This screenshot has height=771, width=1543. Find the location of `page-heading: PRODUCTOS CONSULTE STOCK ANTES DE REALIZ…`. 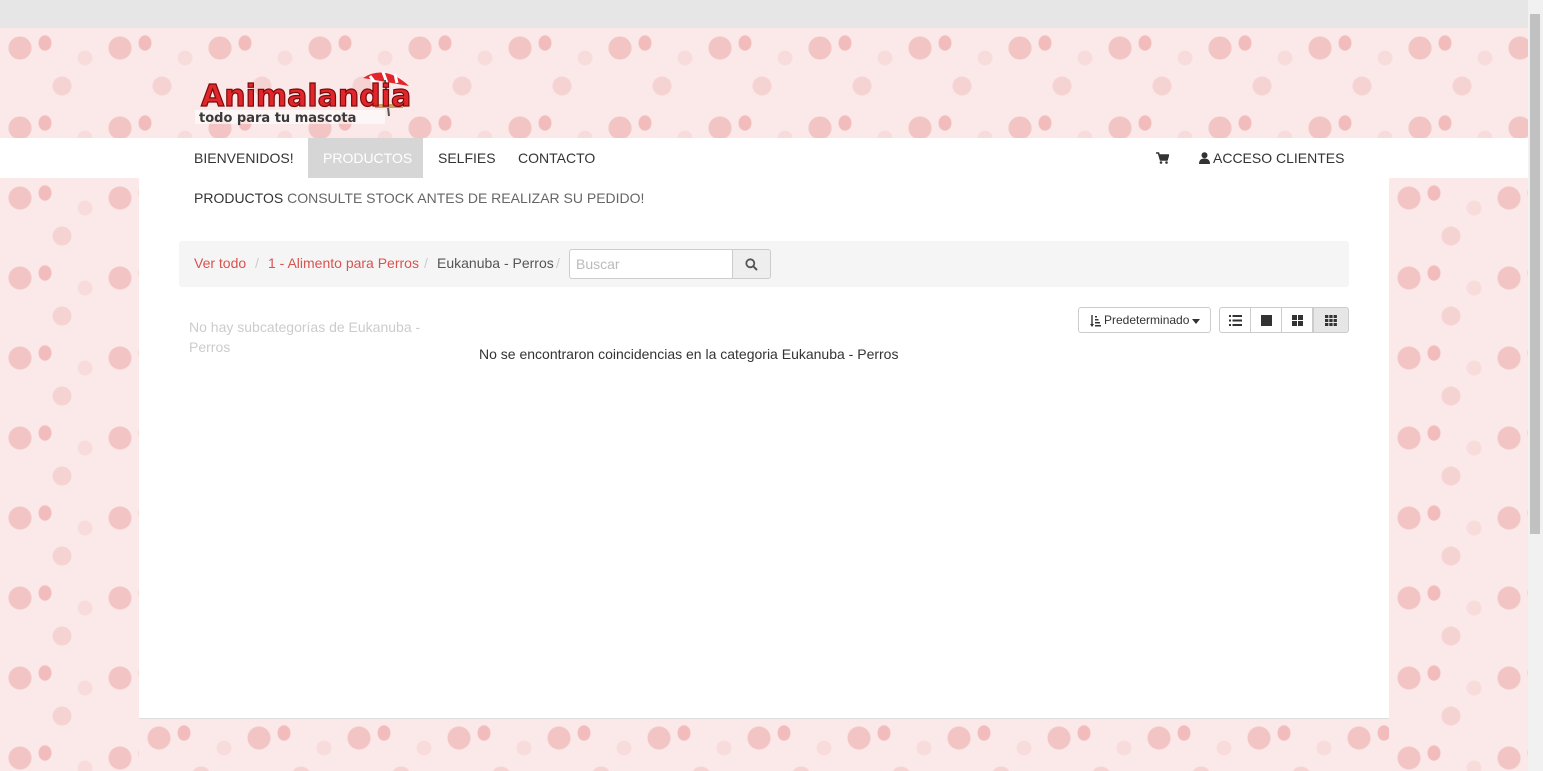

page-heading: PRODUCTOS CONSULTE STOCK ANTES DE REALIZ… is located at coordinates (419, 198).